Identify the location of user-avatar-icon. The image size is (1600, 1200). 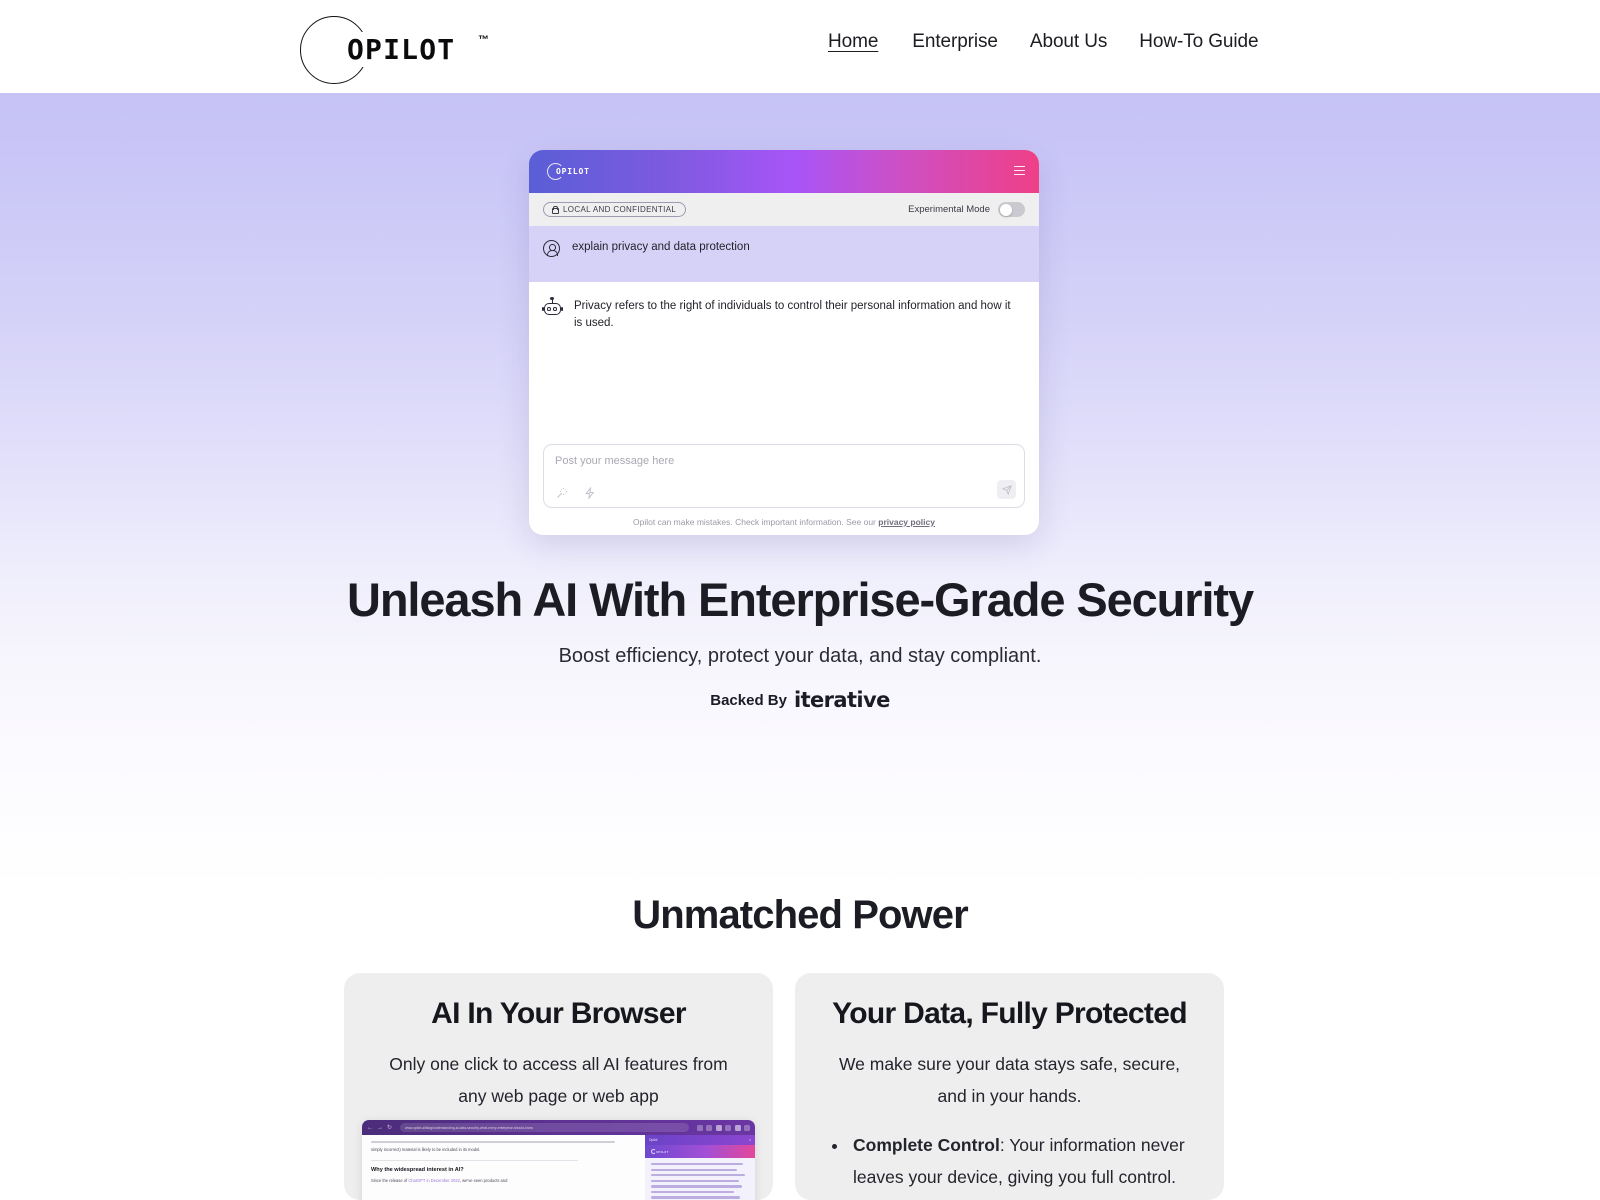
(551, 248).